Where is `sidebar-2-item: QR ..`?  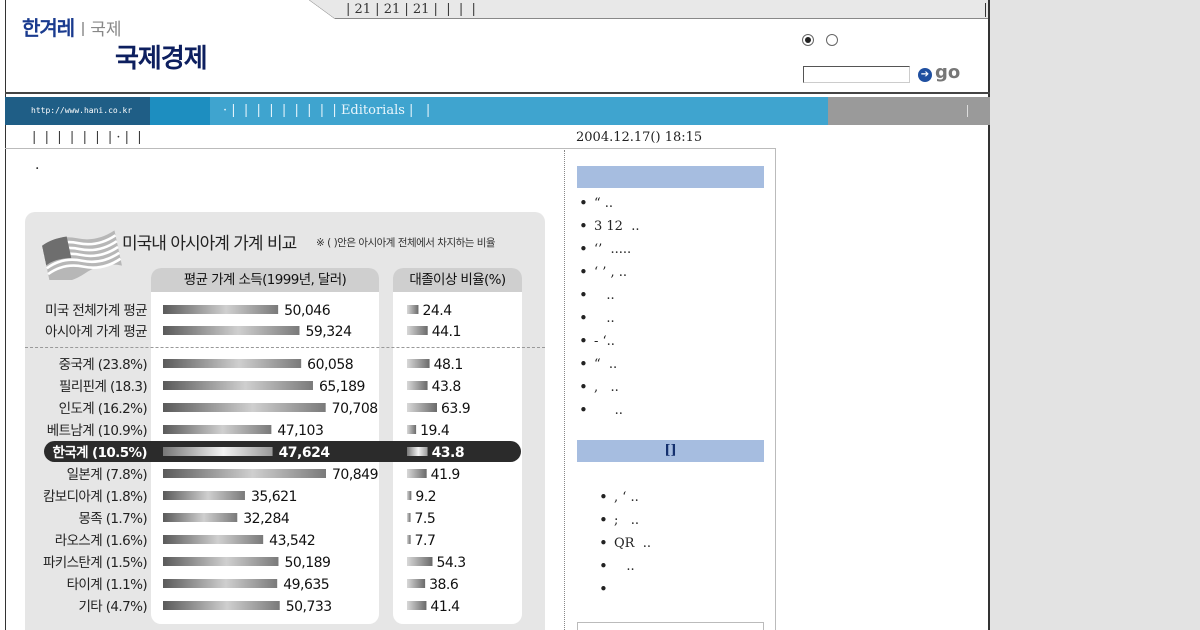
sidebar-2-item: QR .. is located at coordinates (625, 543).